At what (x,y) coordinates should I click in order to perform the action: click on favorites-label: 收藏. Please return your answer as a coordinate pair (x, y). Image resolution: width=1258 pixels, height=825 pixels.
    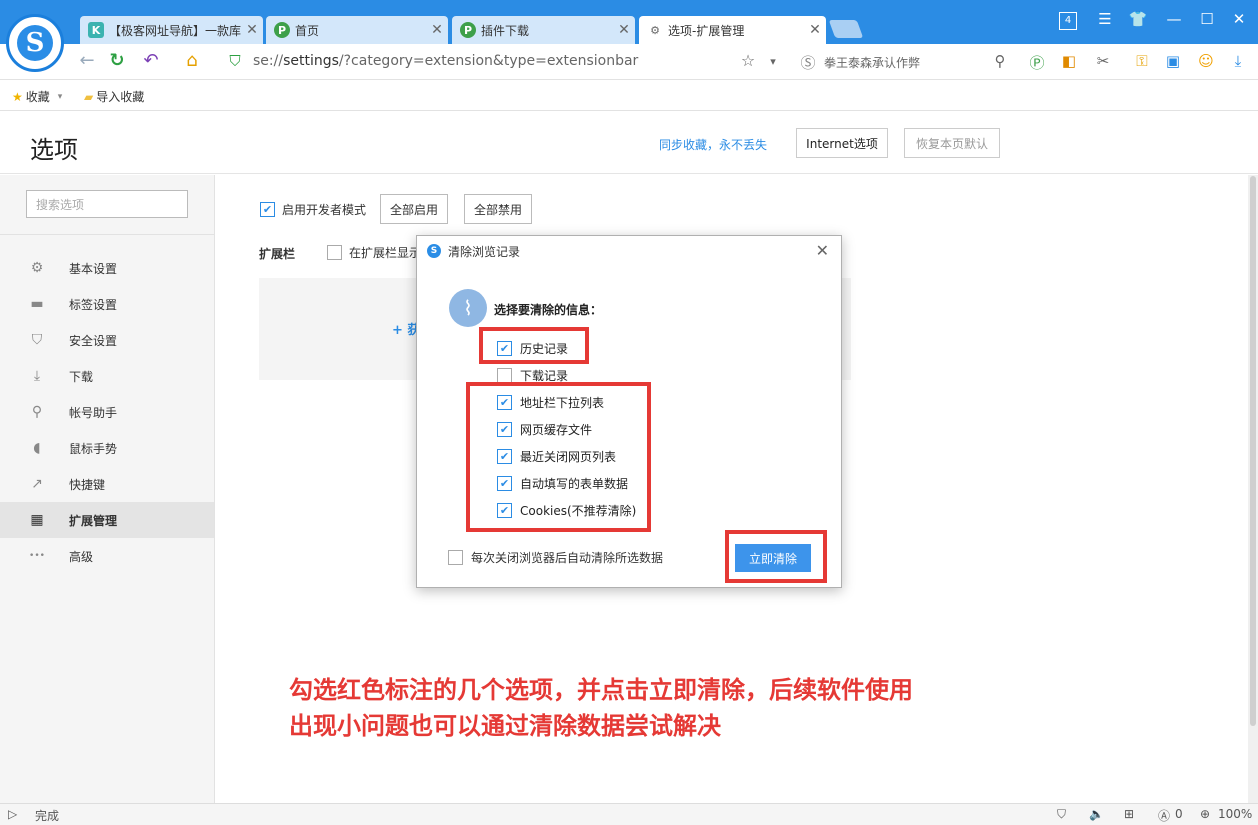
    Looking at the image, I should click on (37, 97).